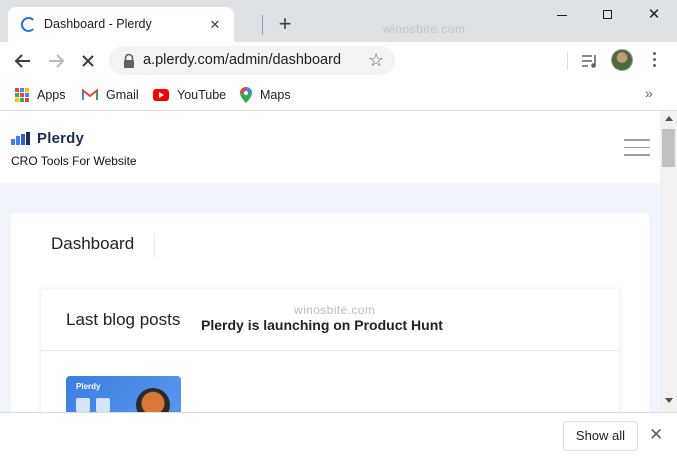 The width and height of the screenshot is (677, 462). What do you see at coordinates (123, 319) in the screenshot?
I see `card-title: Last blog posts` at bounding box center [123, 319].